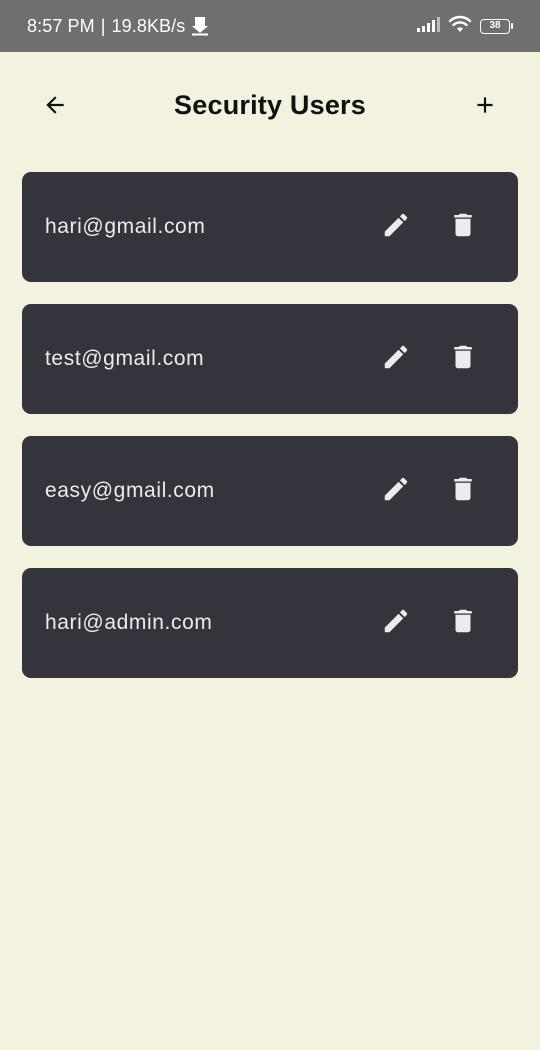 The height and width of the screenshot is (1050, 540). I want to click on user-email: easy@gmail.com, so click(130, 490).